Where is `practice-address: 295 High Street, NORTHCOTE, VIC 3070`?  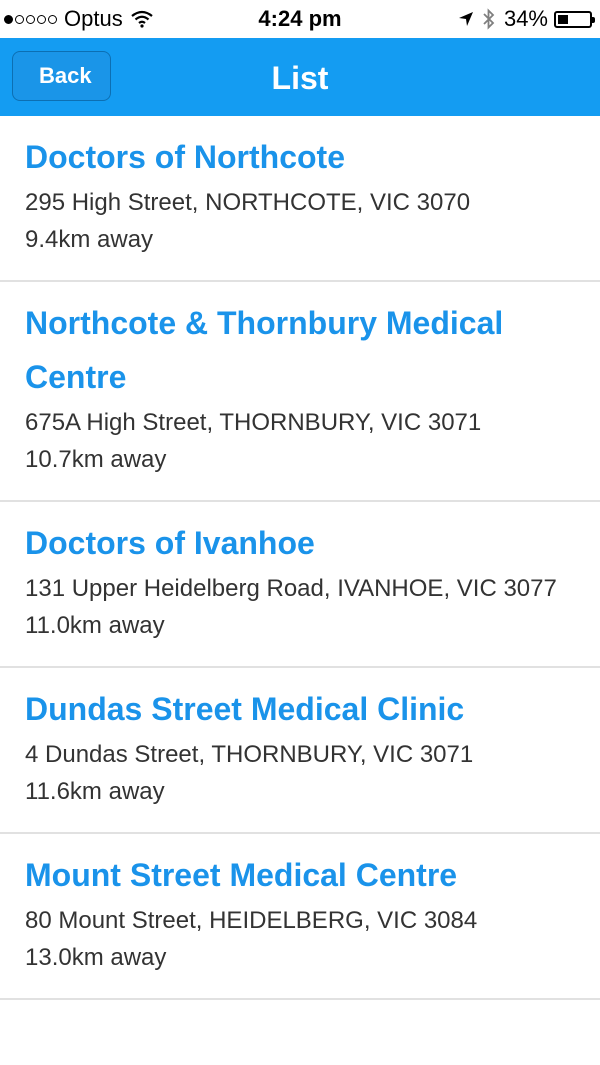
practice-address: 295 High Street, NORTHCOTE, VIC 3070 is located at coordinates (248, 202).